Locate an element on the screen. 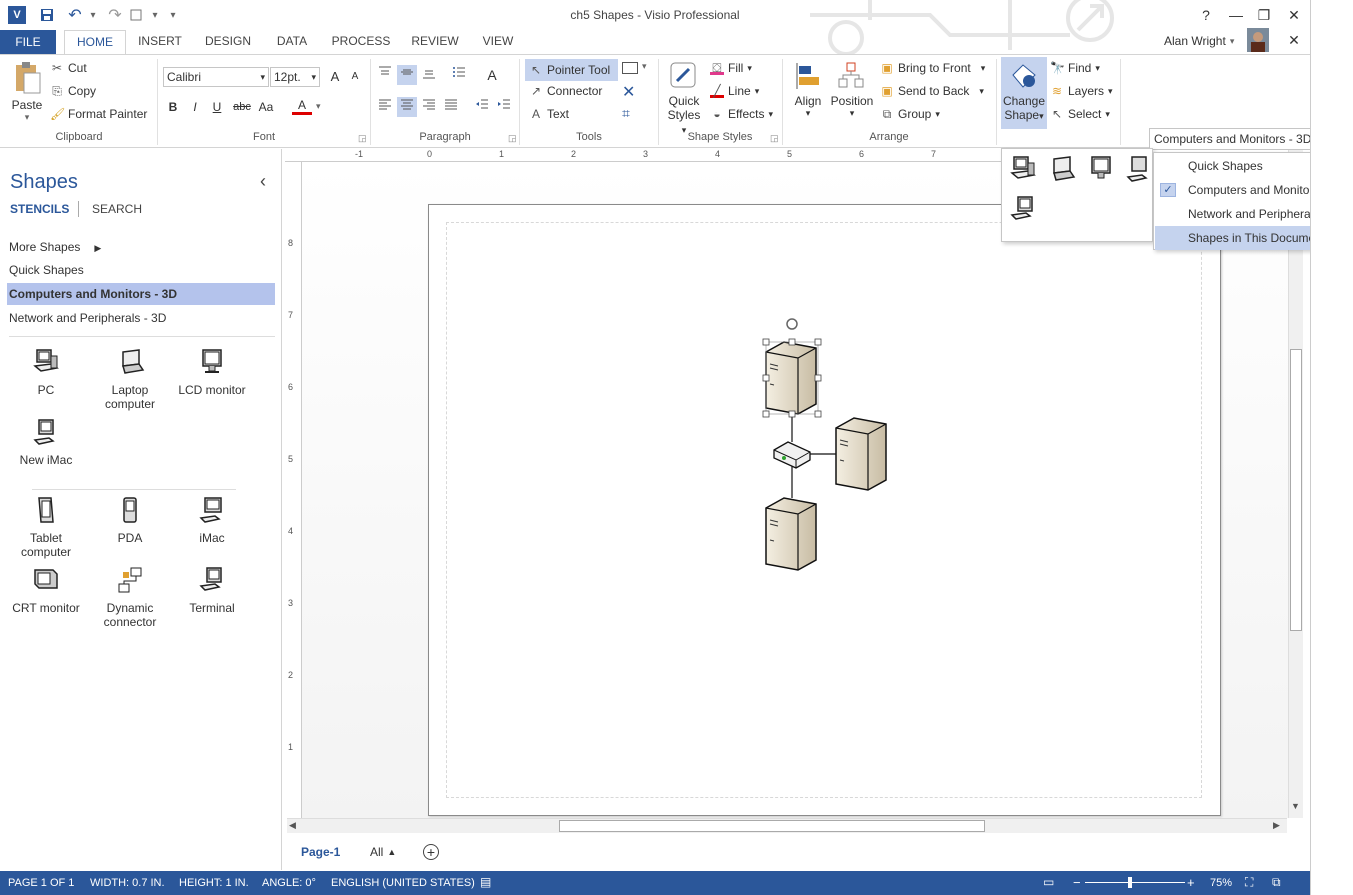 Image resolution: width=1353 pixels, height=895 pixels. format-painter-button: 🖌 Format Painter is located at coordinates (98, 114).